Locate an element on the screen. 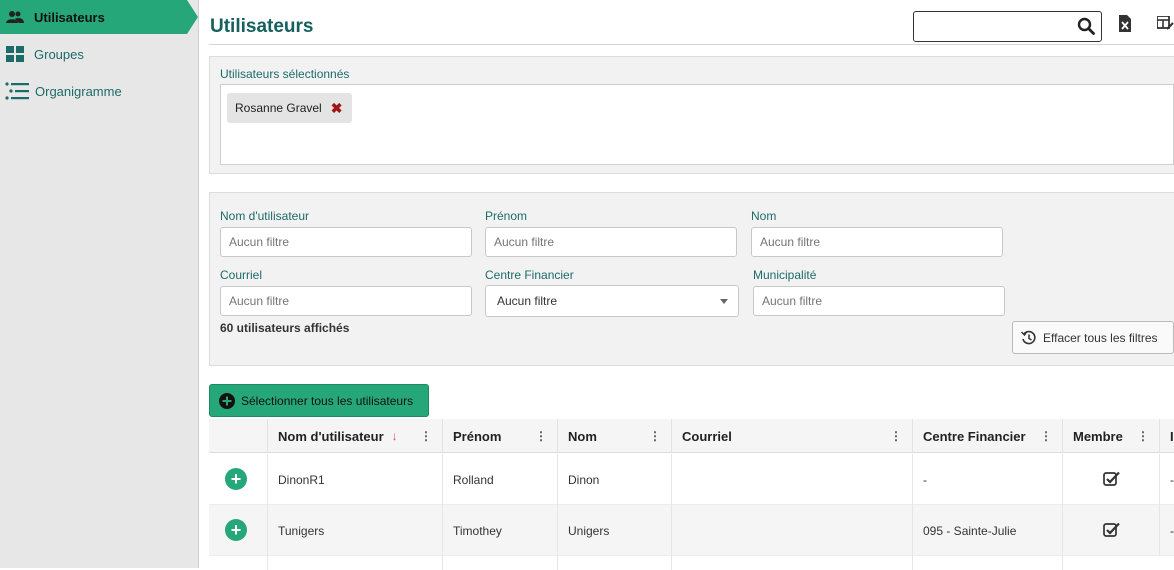 The image size is (1174, 570). cell-lastname: Dinon is located at coordinates (614, 479).